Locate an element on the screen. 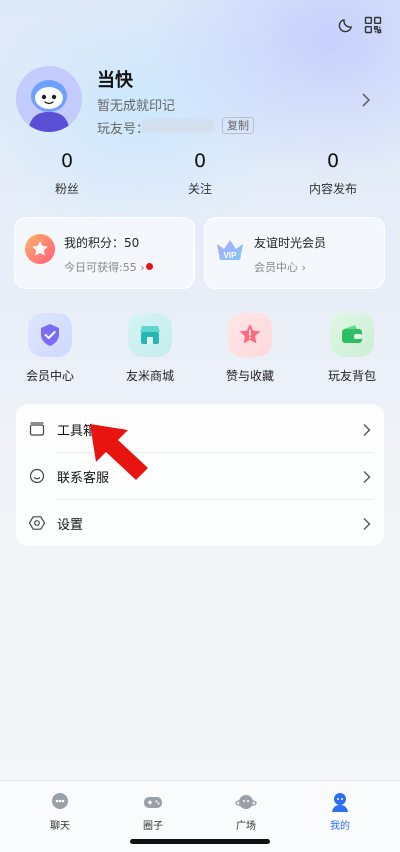 This screenshot has height=852, width=400. toolbox-icon is located at coordinates (37, 429).